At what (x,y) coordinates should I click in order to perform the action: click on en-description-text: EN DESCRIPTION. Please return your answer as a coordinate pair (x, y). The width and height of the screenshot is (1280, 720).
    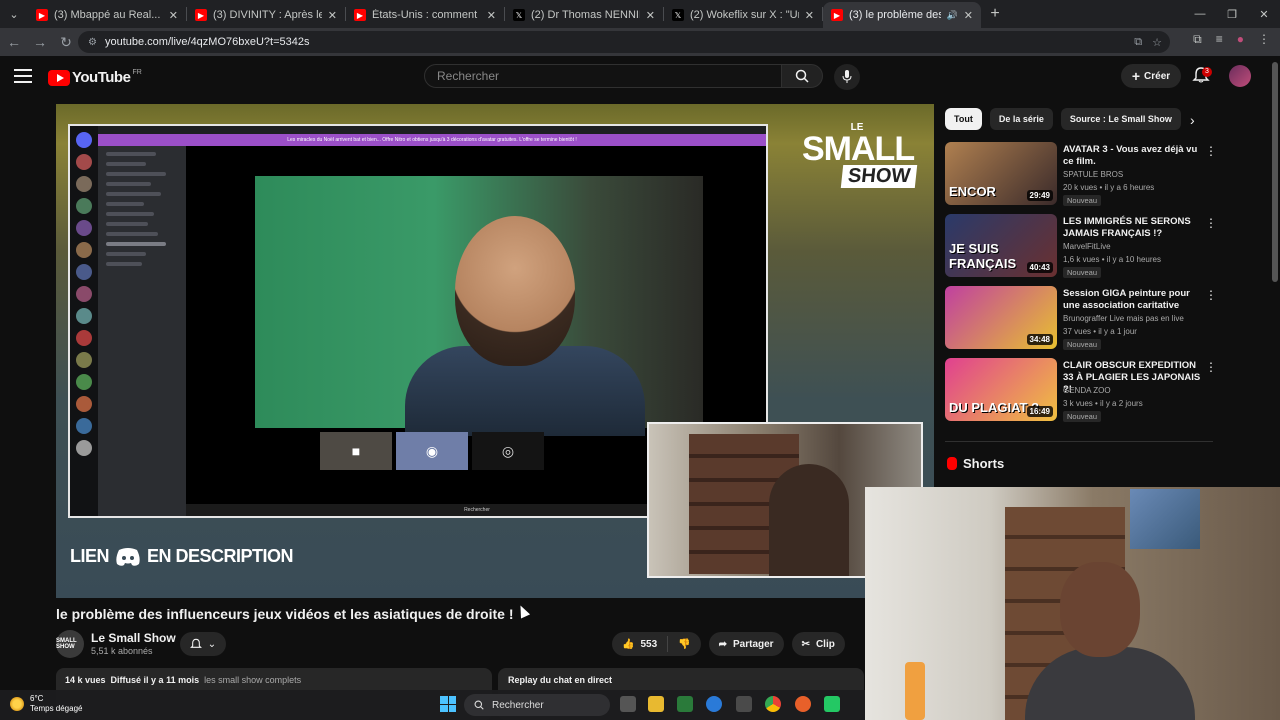
    Looking at the image, I should click on (220, 556).